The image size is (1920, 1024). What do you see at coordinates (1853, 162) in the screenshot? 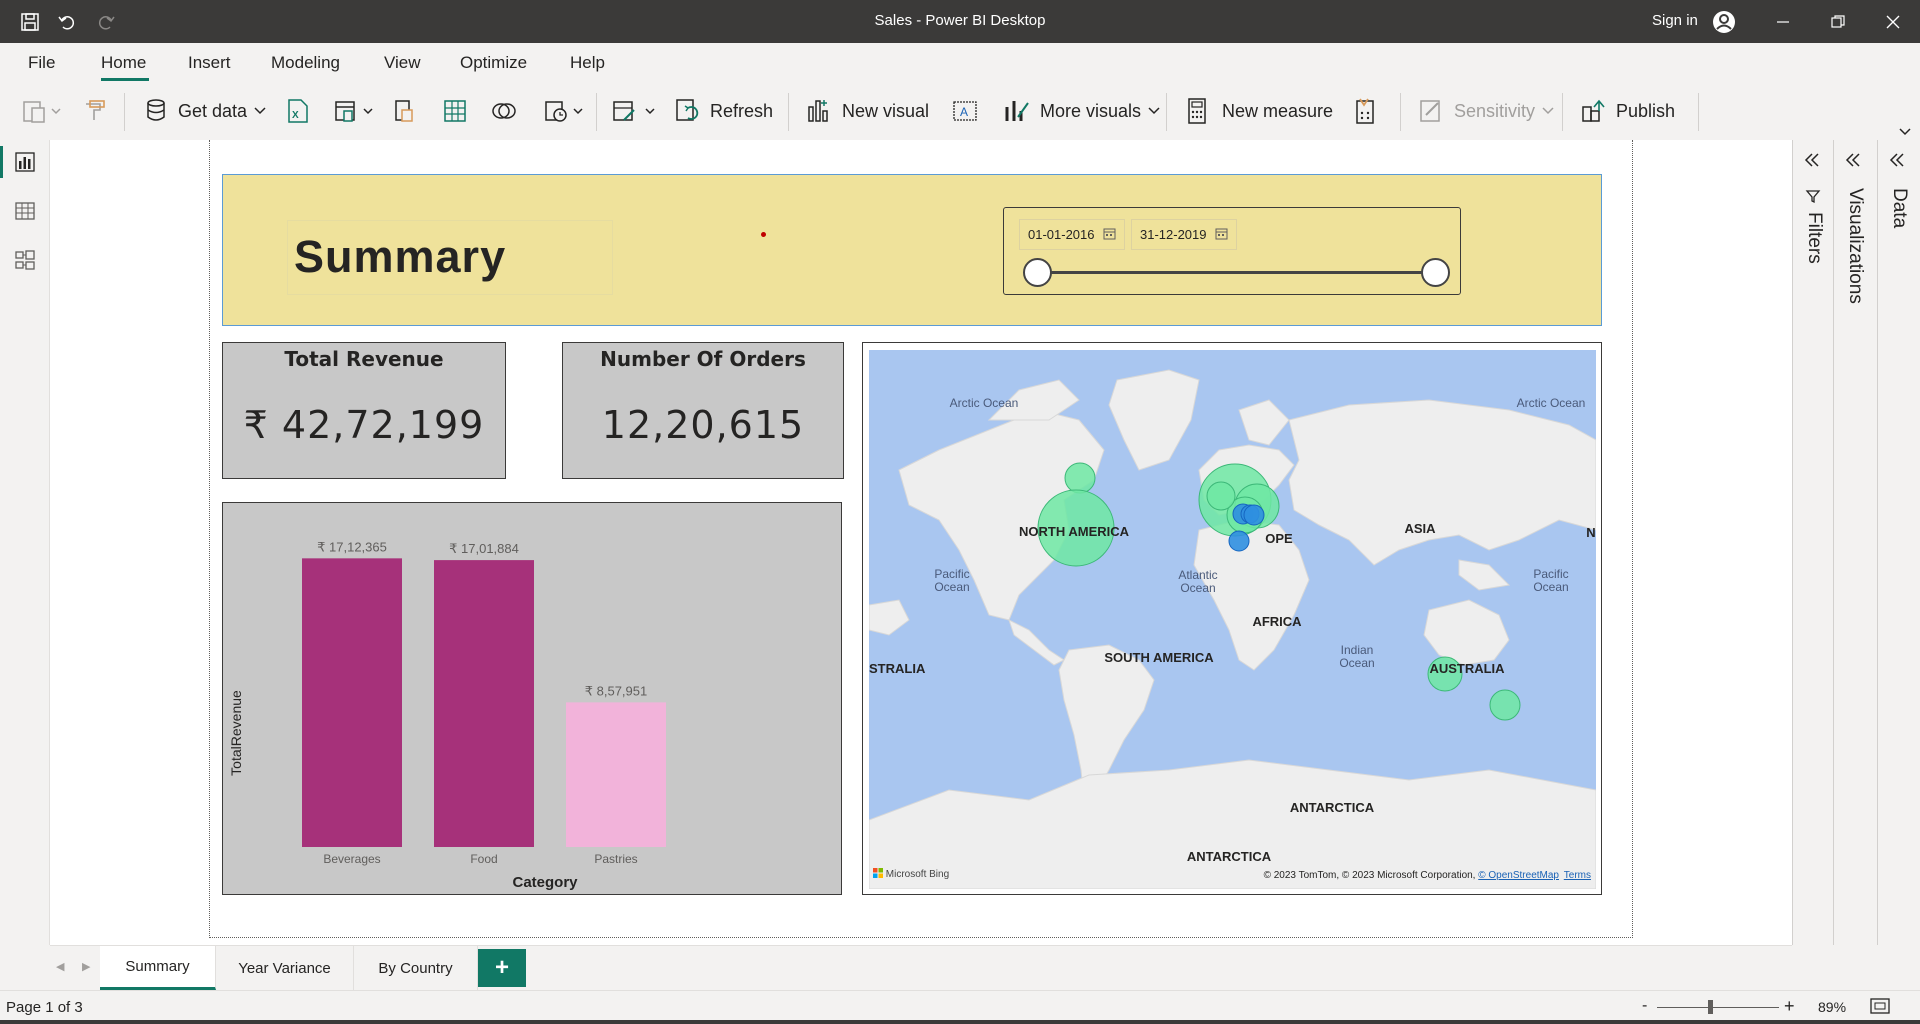
I see `expand-visualizations-icon` at bounding box center [1853, 162].